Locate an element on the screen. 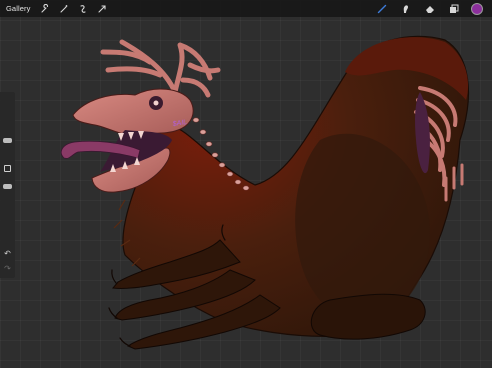  gallery-button: Gallery is located at coordinates (18, 8).